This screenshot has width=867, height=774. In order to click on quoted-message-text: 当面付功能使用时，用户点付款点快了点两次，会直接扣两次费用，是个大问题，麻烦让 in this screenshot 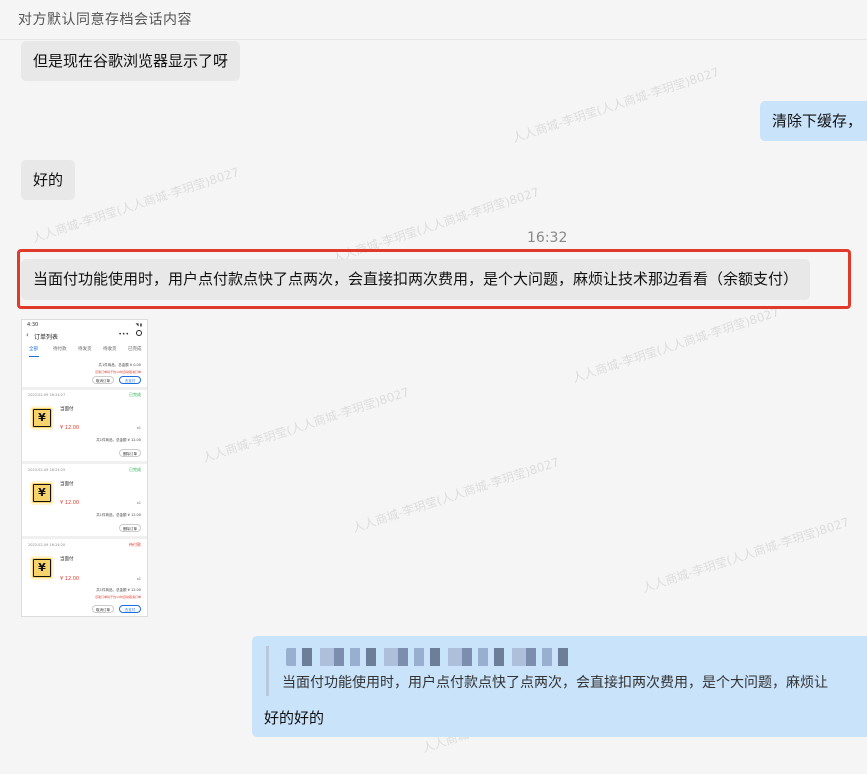, I will do `click(555, 682)`.